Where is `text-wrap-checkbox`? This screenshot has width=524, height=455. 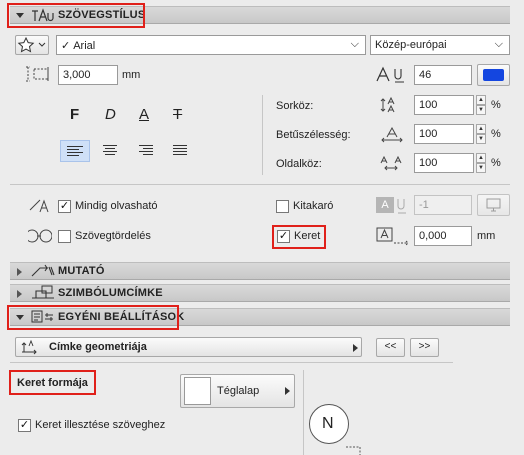 text-wrap-checkbox is located at coordinates (64, 236).